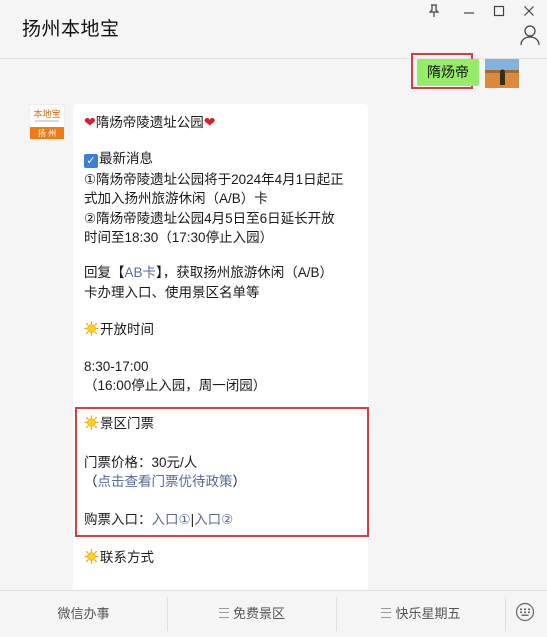 The image size is (547, 637). I want to click on ticket-heading-line: 景区门票, so click(119, 424).